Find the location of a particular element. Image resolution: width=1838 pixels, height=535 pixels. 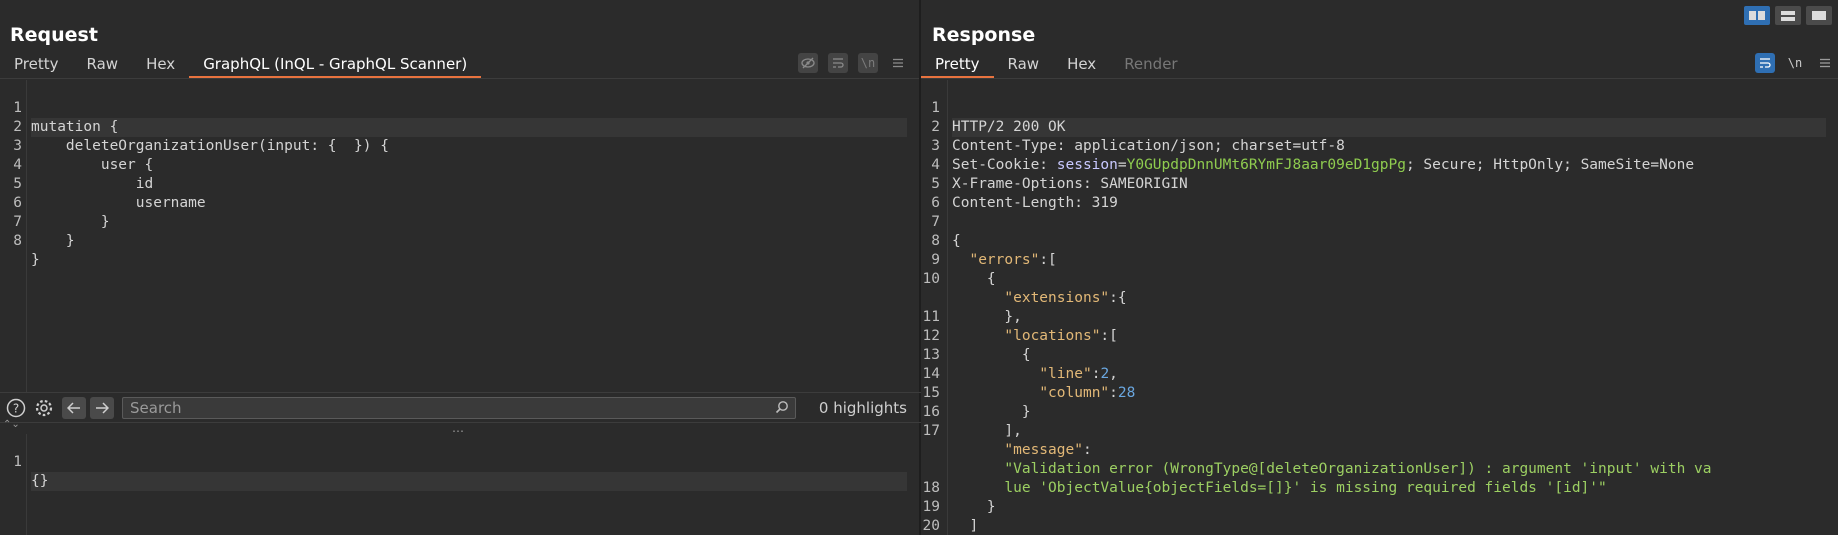

code-line: 19 ] is located at coordinates (1379, 506).